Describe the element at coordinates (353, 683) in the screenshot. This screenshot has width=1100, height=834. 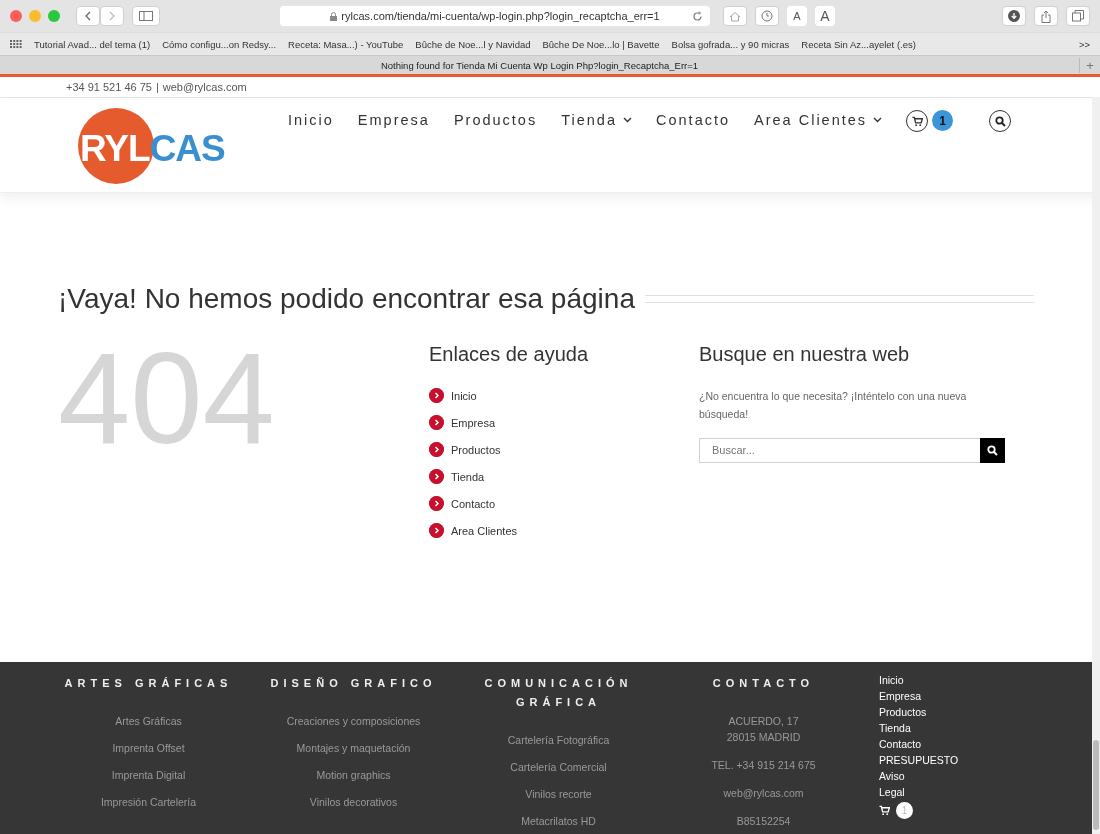
I see `footer-heading: DISEÑO GRAFICO` at that location.